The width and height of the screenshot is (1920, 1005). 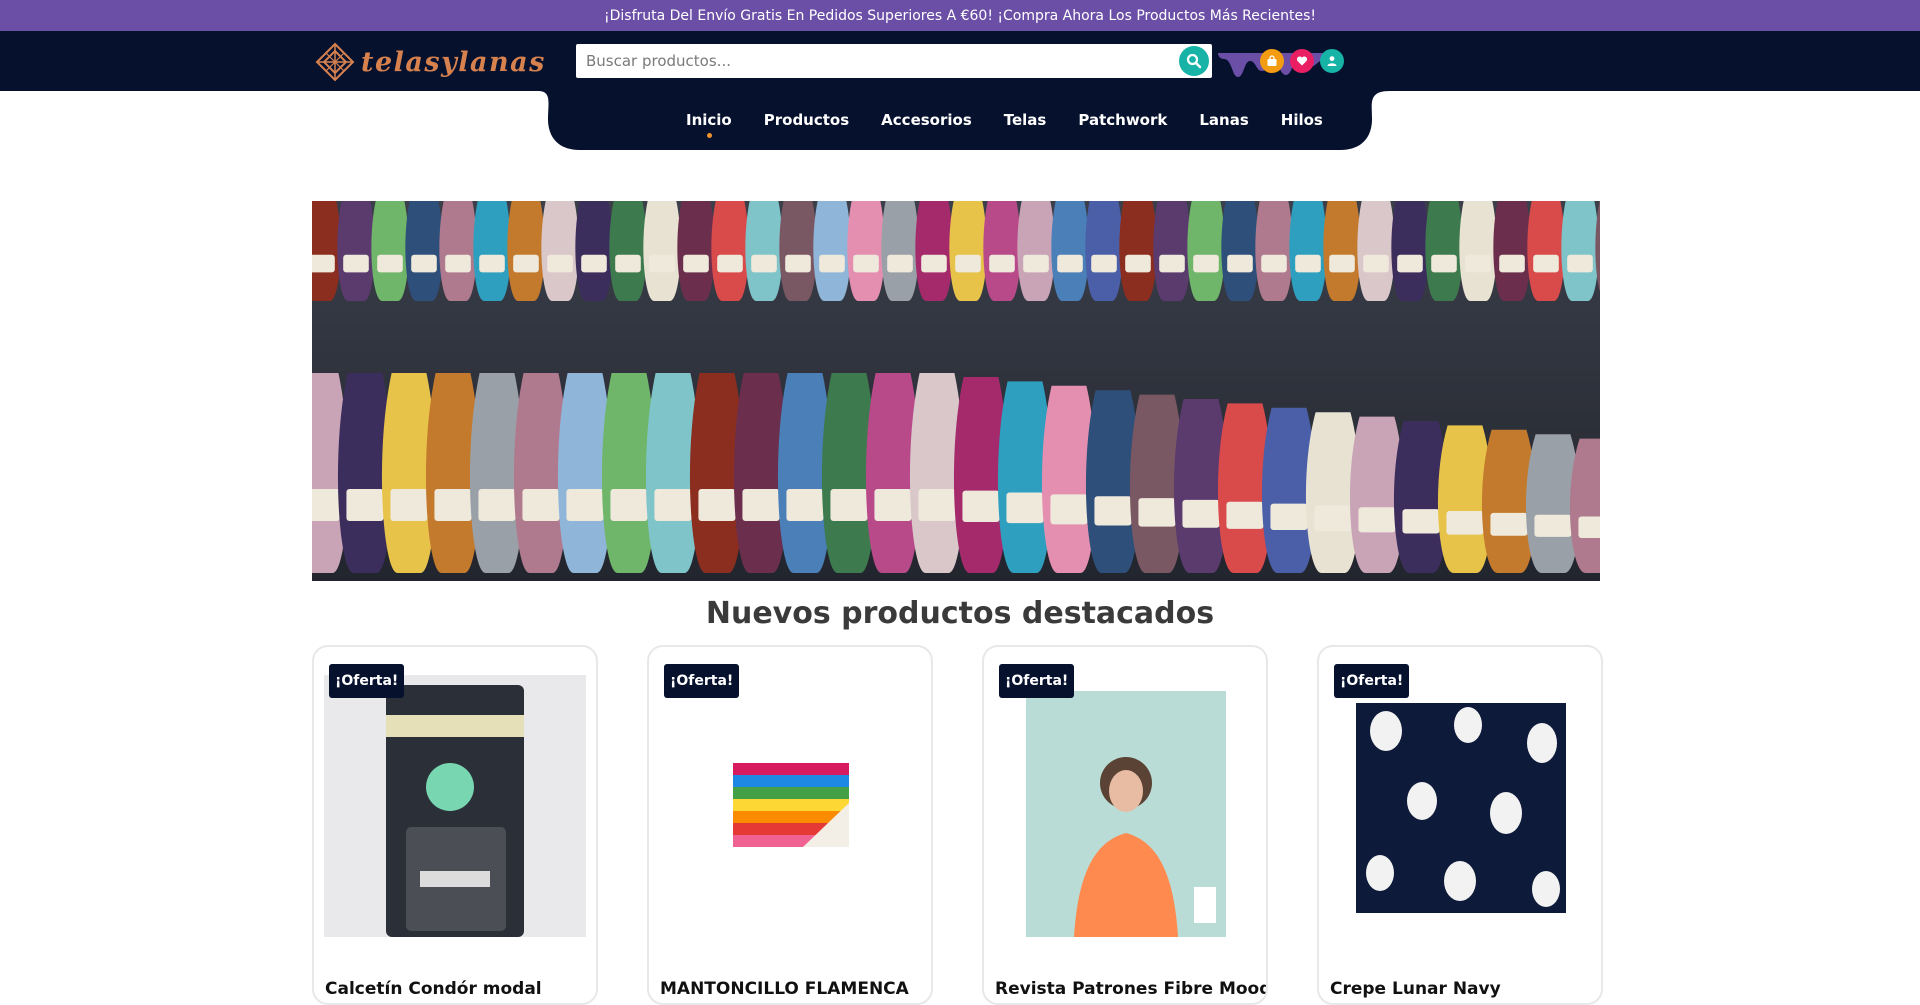 I want to click on product-title: Revista Patrones Fibre Mood, so click(x=1130, y=989).